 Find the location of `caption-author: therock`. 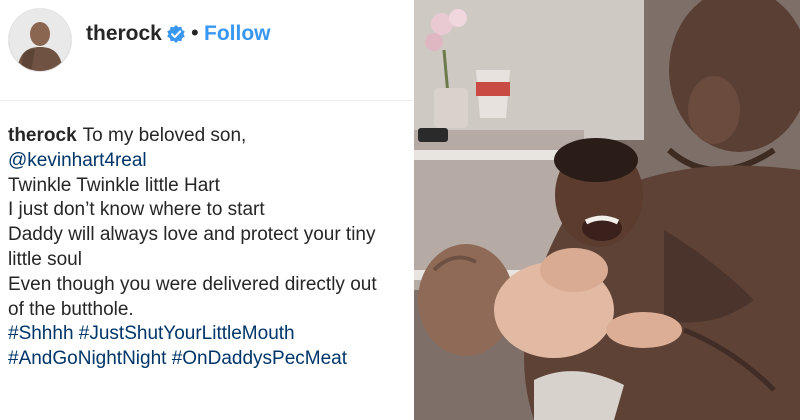

caption-author: therock is located at coordinates (42, 135).